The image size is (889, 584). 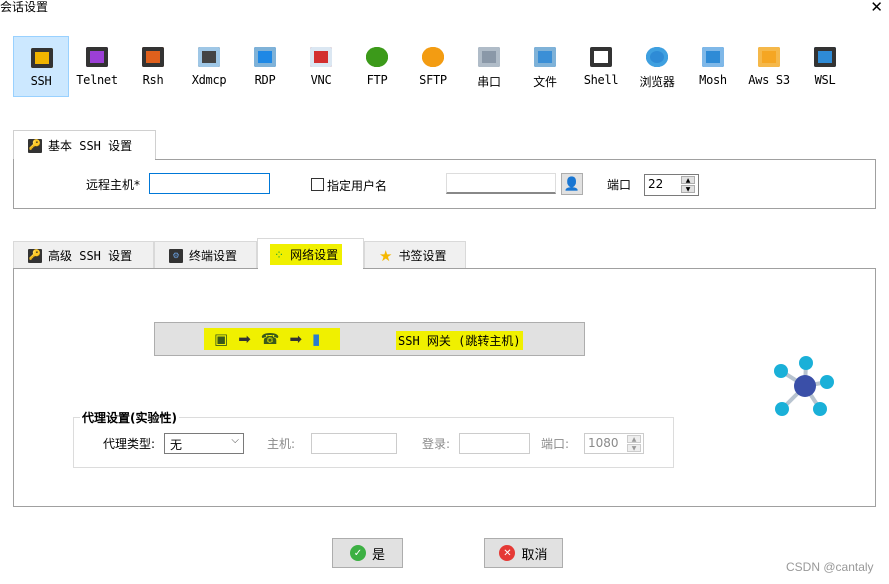 What do you see at coordinates (24, 7) in the screenshot?
I see `window-title: 会话设置` at bounding box center [24, 7].